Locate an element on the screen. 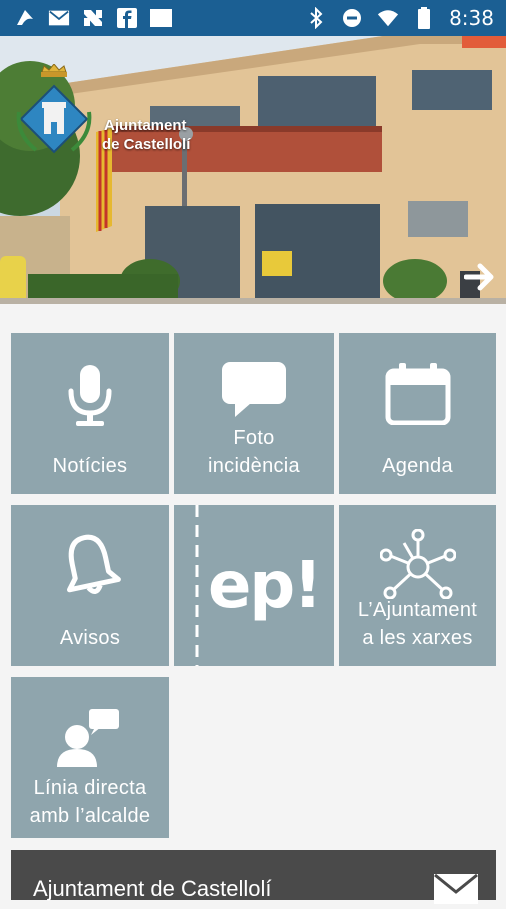 The height and width of the screenshot is (909, 506). tile-avisos: Avisos is located at coordinates (90, 585).